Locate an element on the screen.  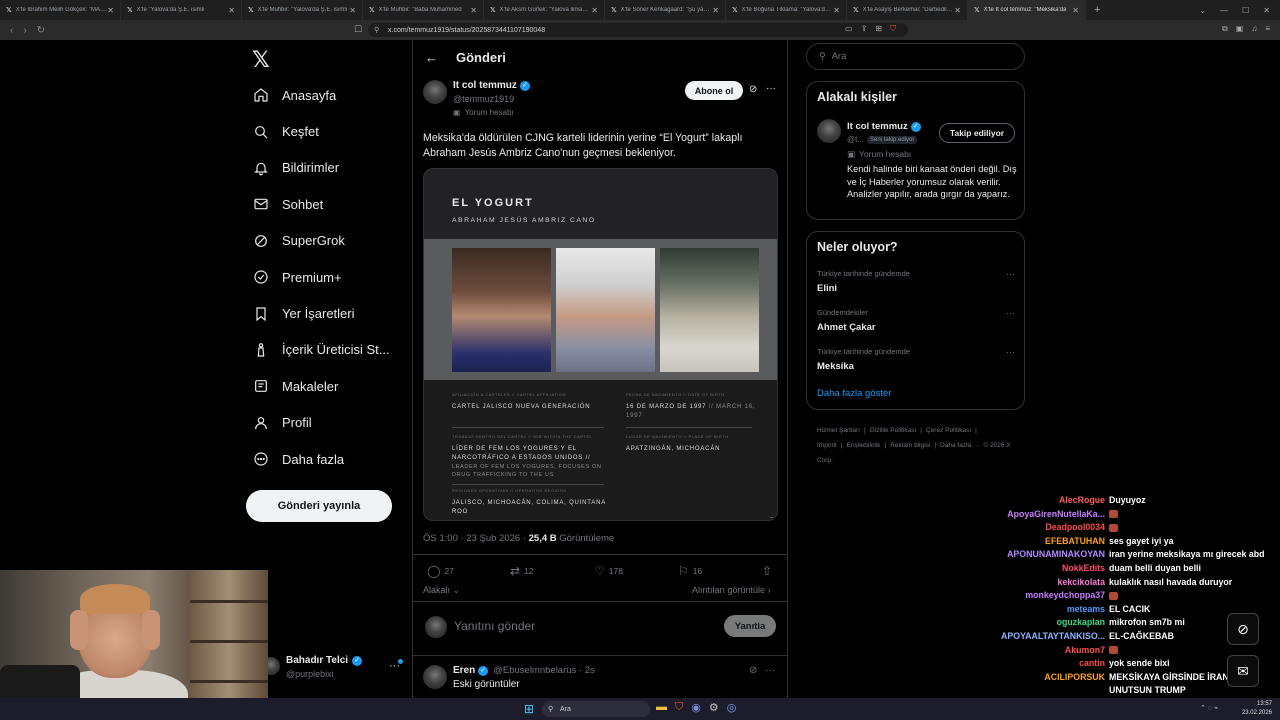
author-avatar is located at coordinates (435, 92).